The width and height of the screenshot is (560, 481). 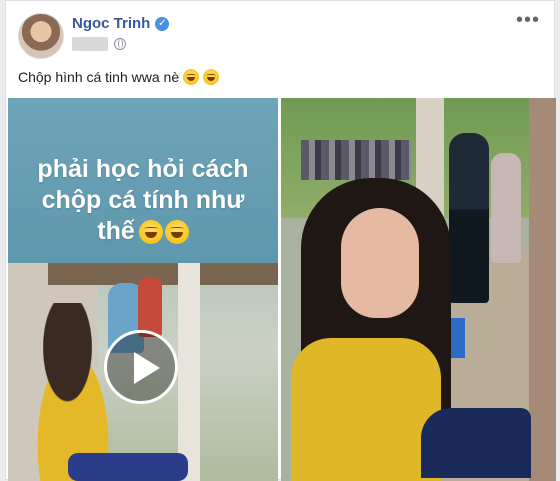 I want to click on caption-text: phải học hỏi cách chộp cá tính như thế, so click(x=143, y=200).